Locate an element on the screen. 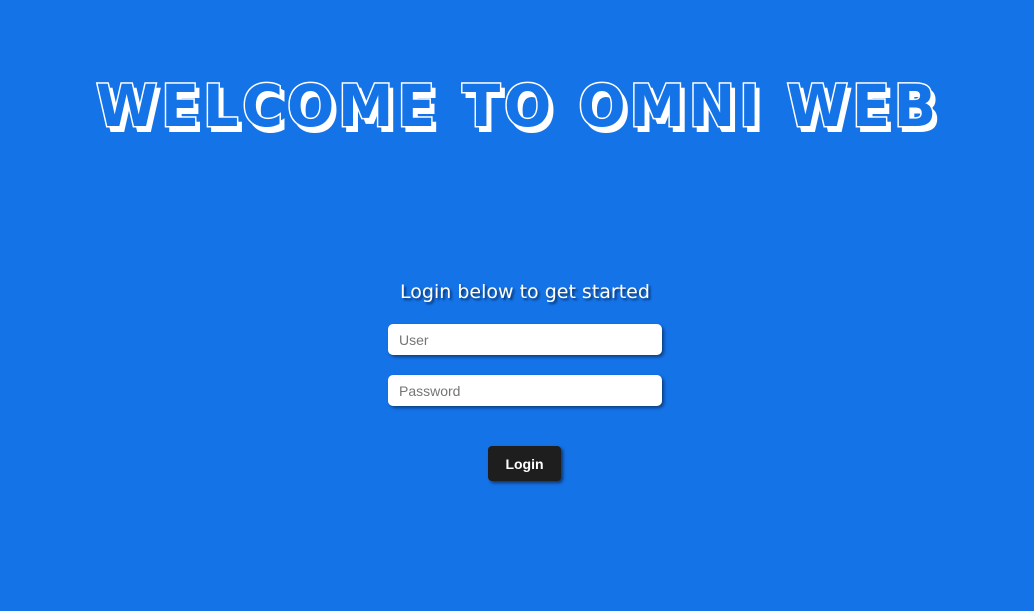 The image size is (1034, 611). page-headline: WELCOME TO OMNI WEB WELCOME TO OMNI WEB is located at coordinates (517, 104).